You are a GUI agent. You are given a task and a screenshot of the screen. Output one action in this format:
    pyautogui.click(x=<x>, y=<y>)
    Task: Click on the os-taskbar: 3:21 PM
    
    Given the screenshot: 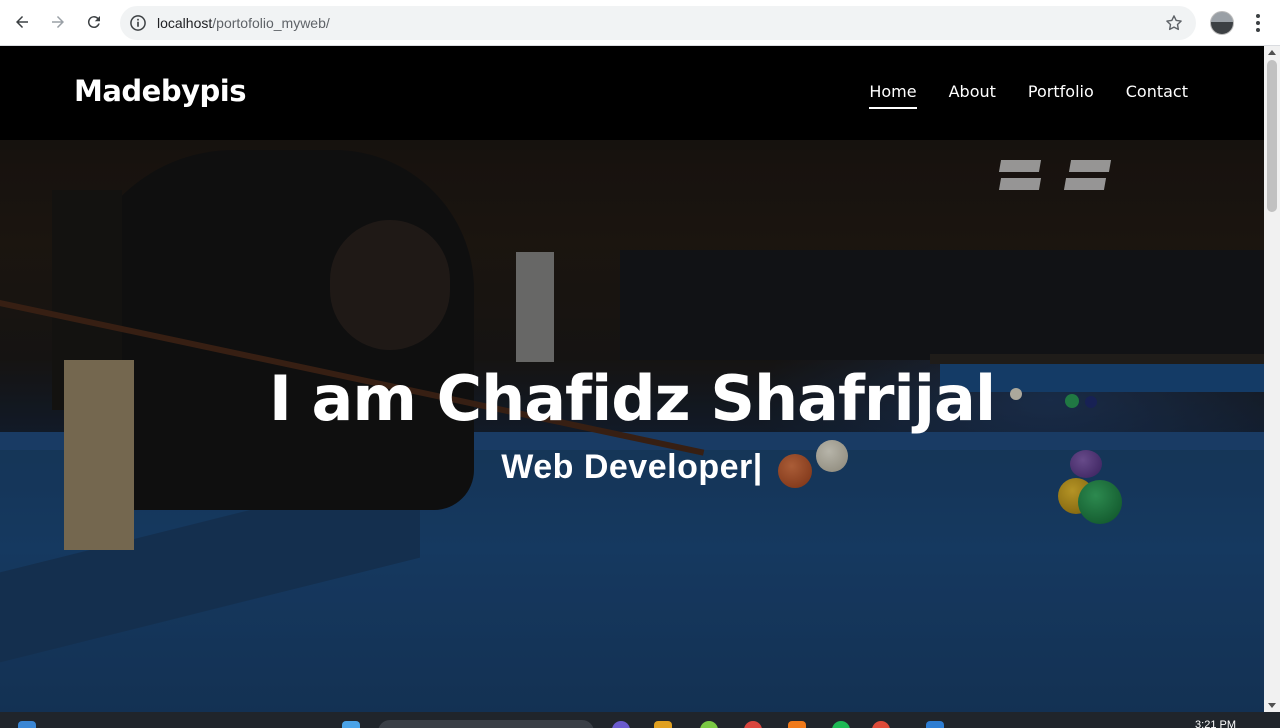 What is the action you would take?
    pyautogui.click(x=640, y=720)
    